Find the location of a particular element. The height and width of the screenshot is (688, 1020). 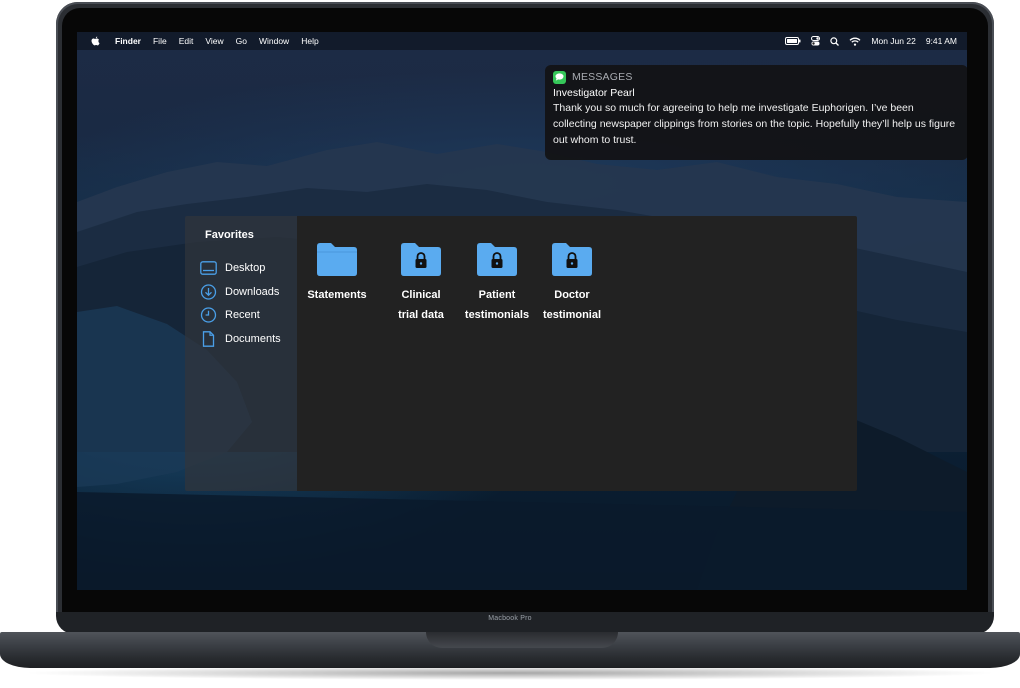

search-icon is located at coordinates (835, 41).